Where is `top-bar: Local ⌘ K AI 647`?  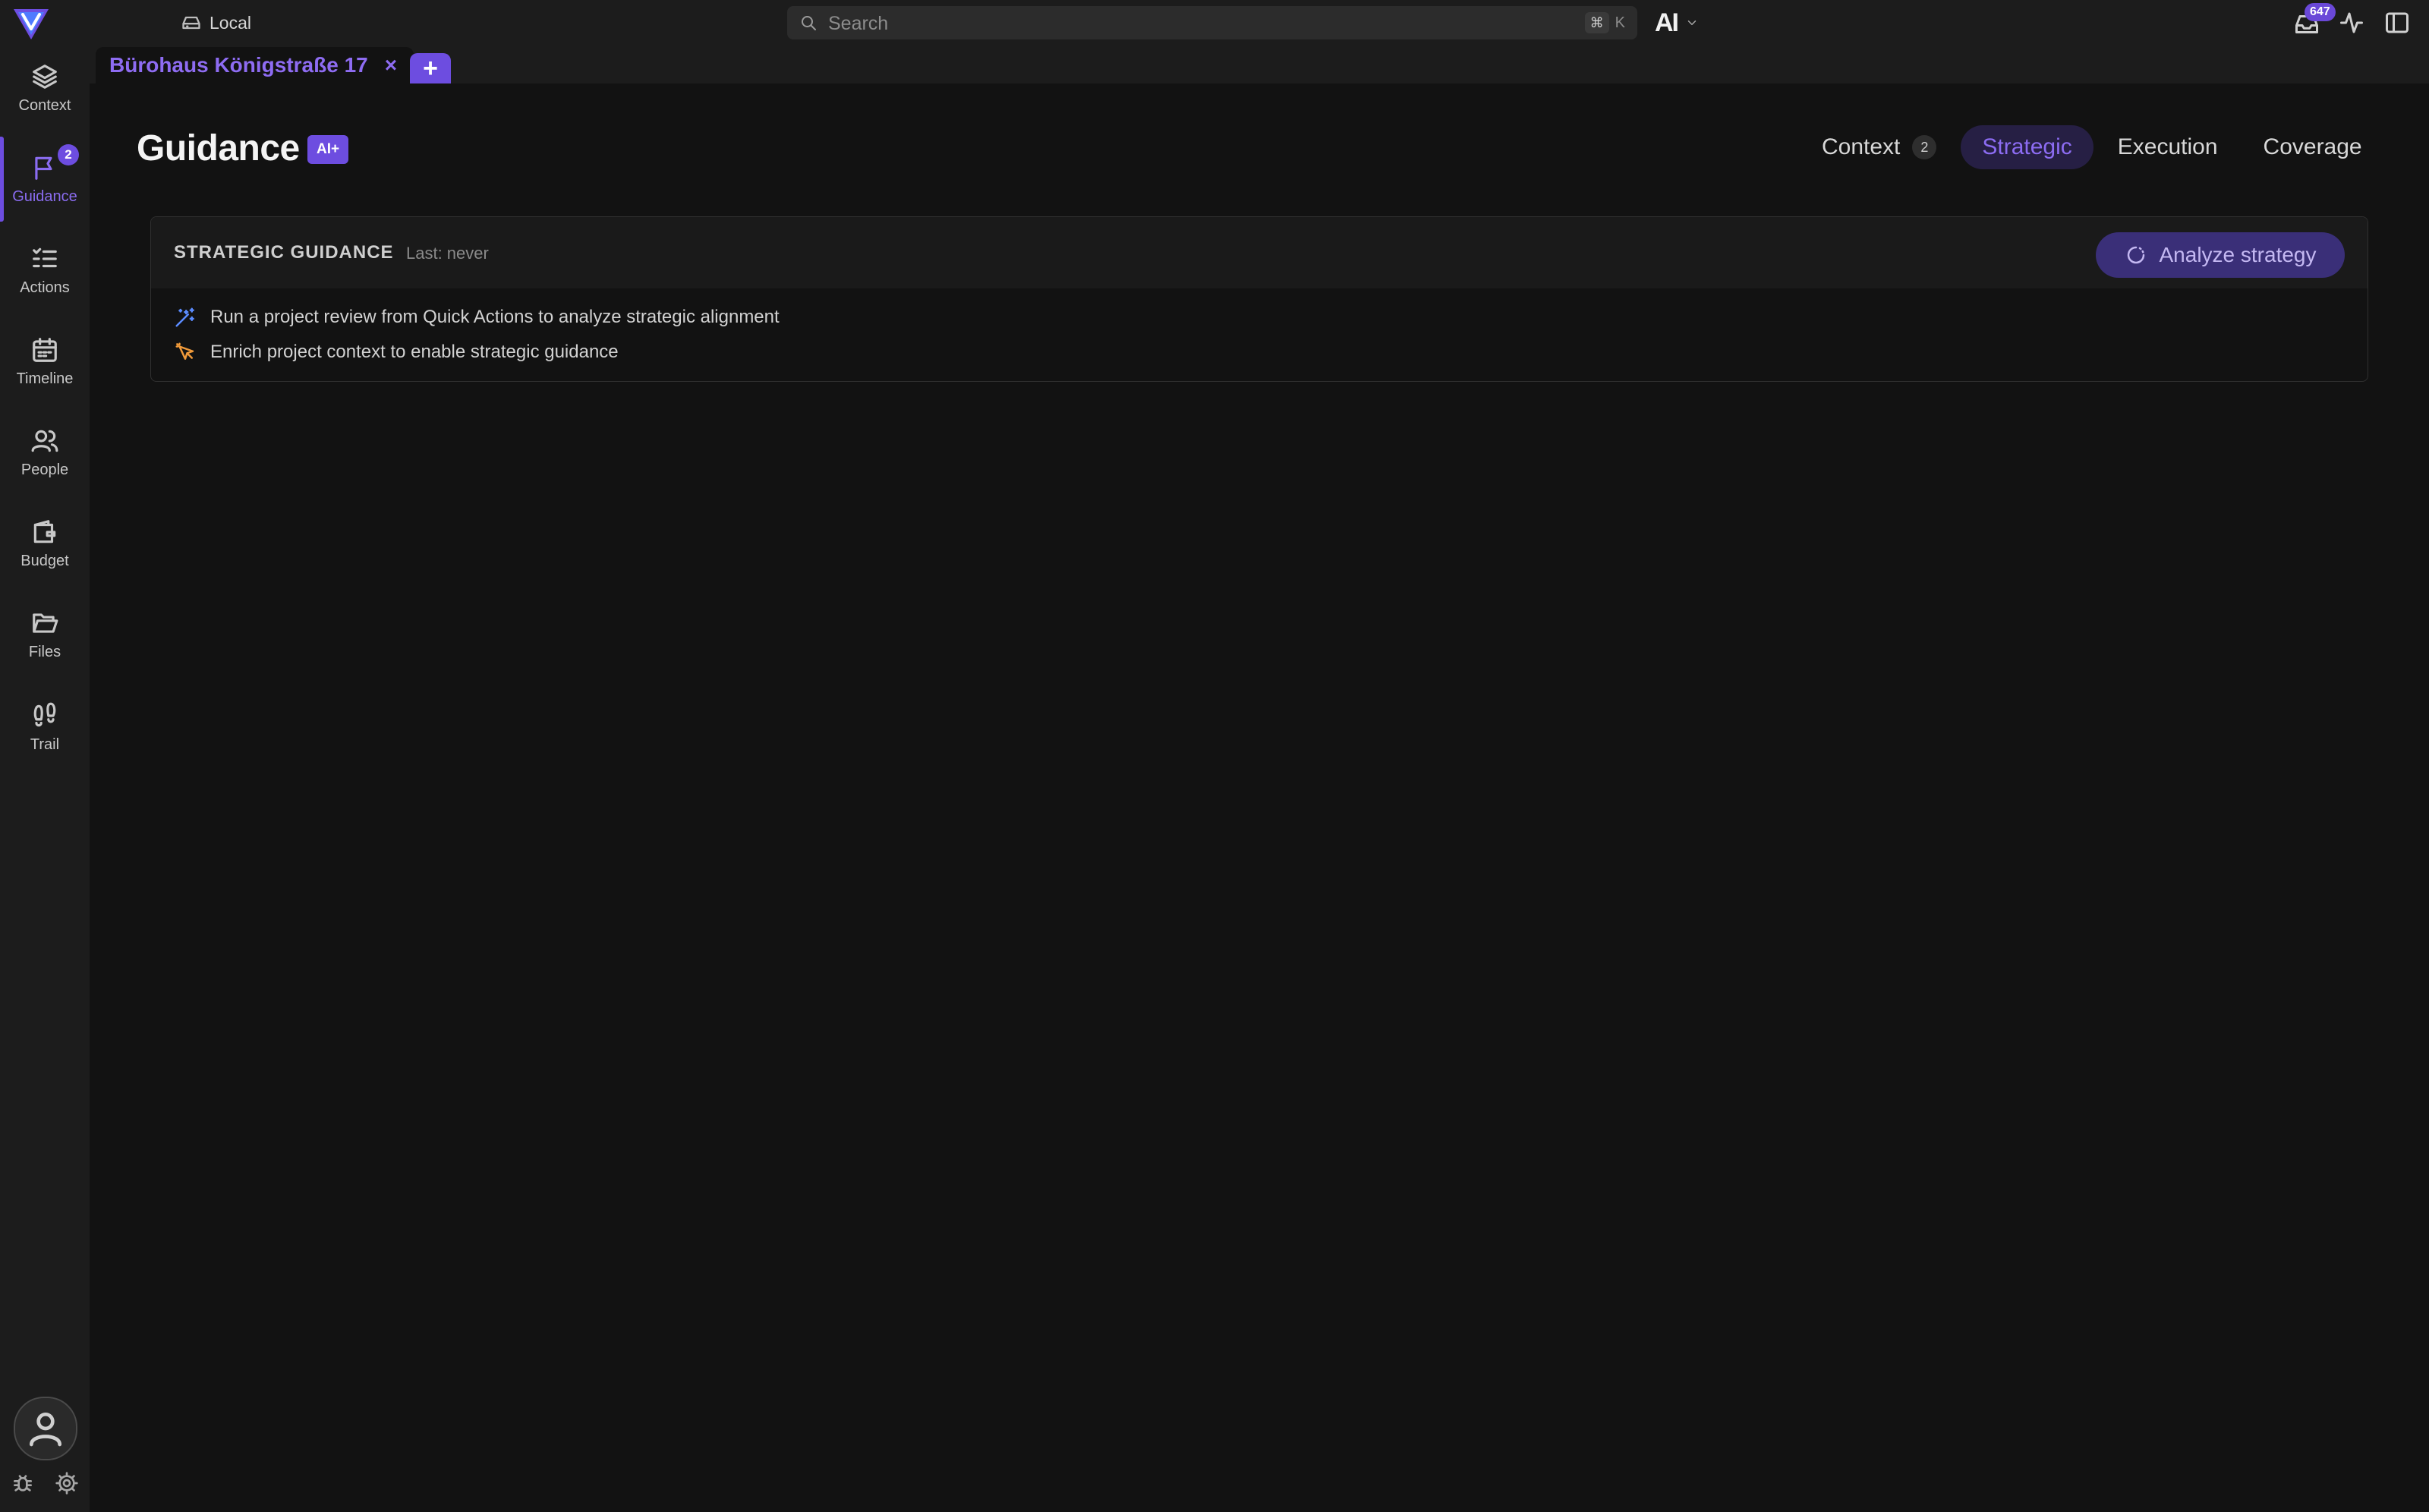
top-bar: Local ⌘ K AI 647 is located at coordinates (1214, 23).